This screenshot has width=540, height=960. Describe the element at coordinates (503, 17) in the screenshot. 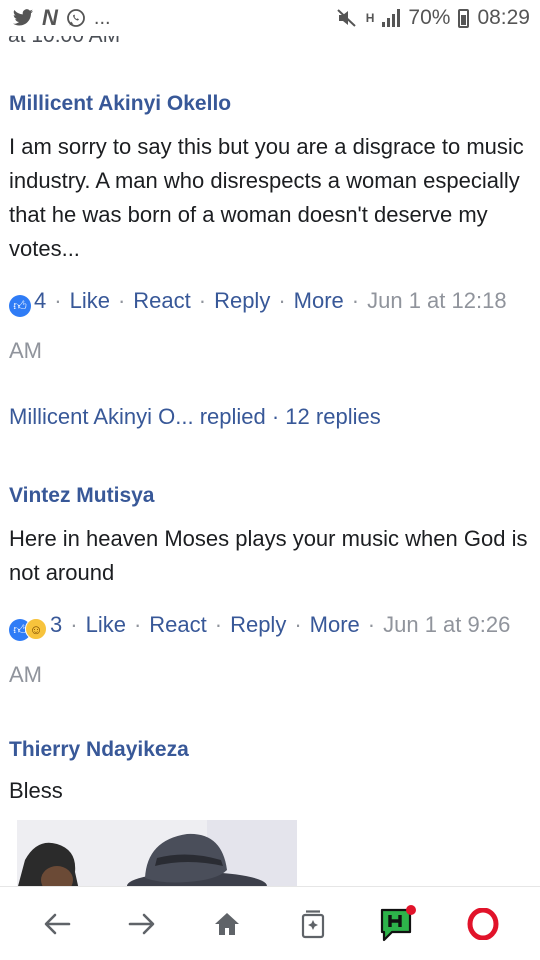

I see `clock: 08:29` at that location.